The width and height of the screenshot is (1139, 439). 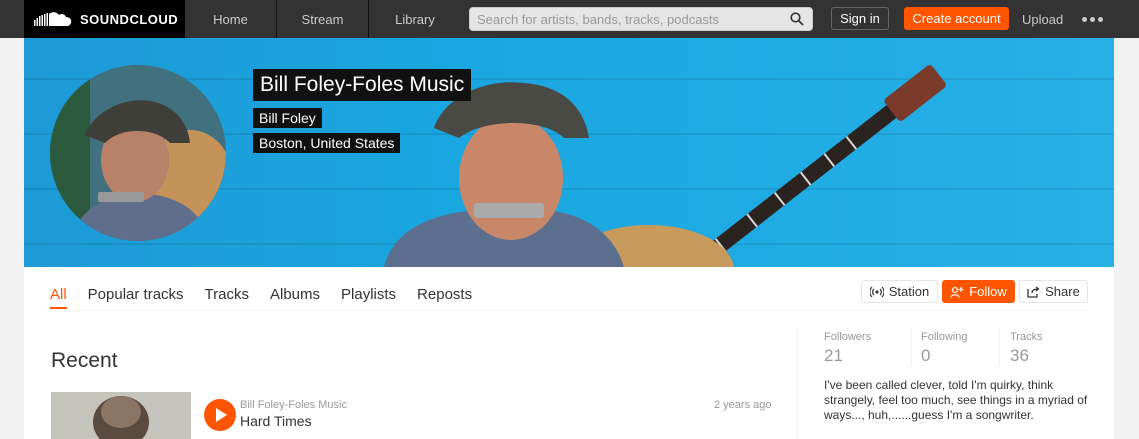 I want to click on station-label: Station, so click(x=909, y=291).